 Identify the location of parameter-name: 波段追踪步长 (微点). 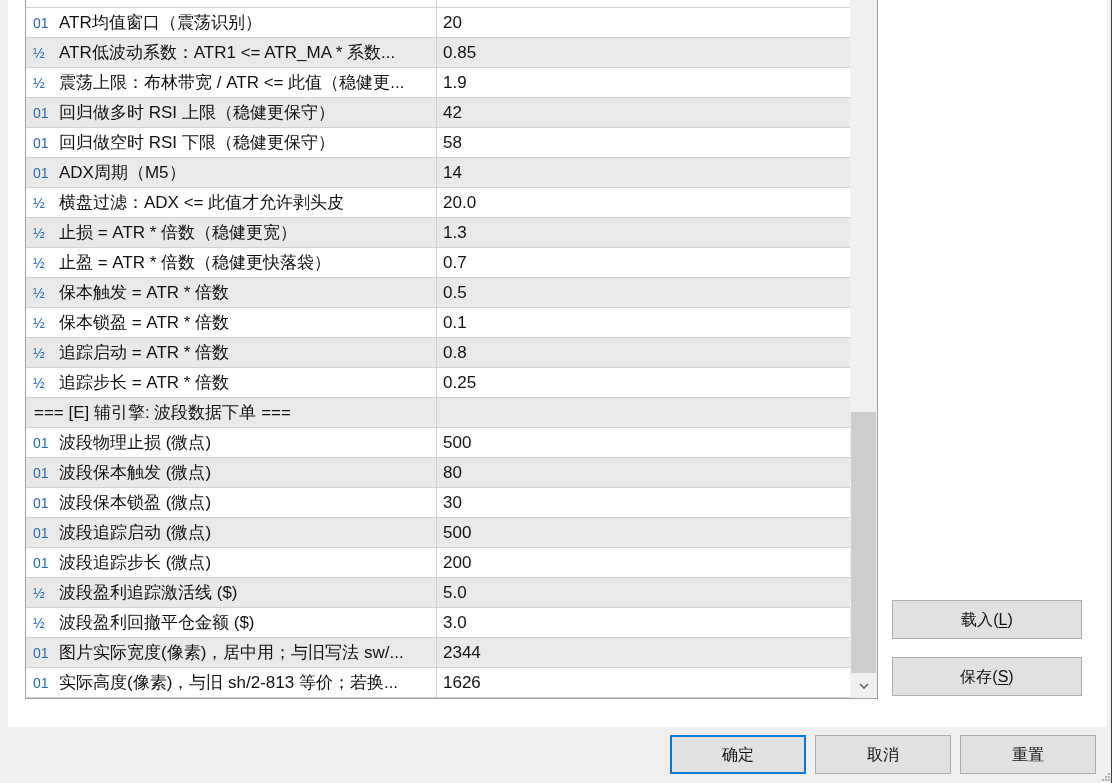
(135, 562).